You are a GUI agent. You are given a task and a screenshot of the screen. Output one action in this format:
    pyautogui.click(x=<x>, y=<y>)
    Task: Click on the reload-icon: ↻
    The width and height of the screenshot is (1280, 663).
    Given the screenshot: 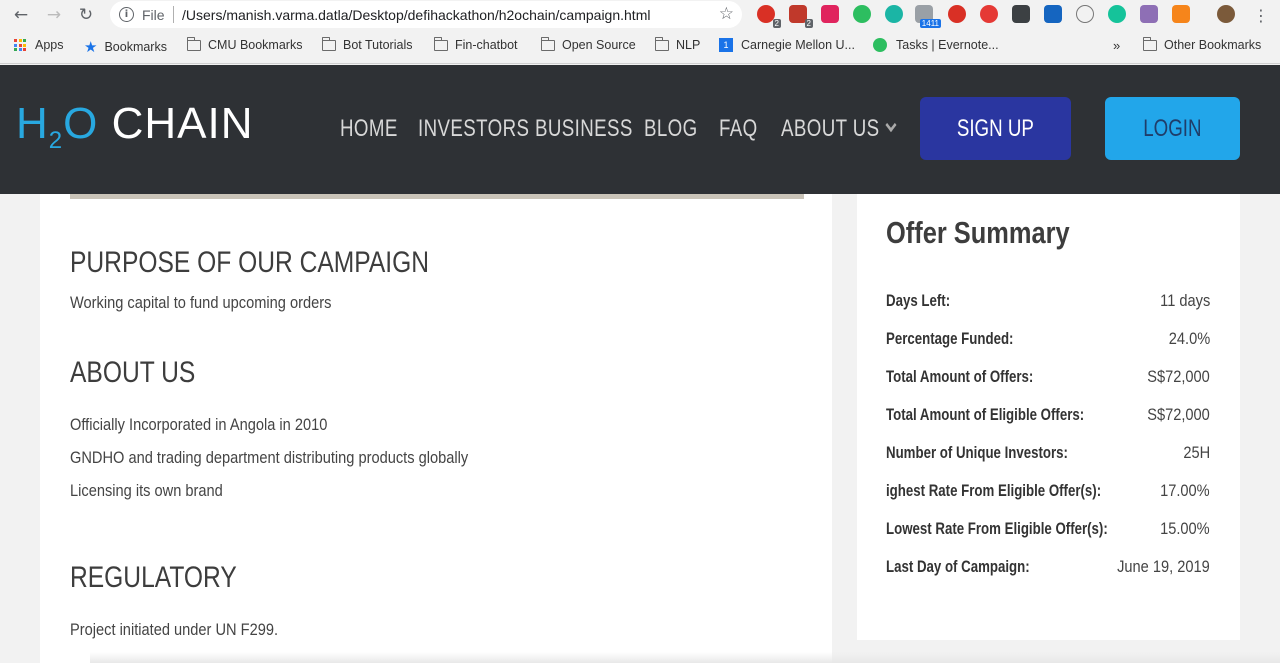 What is the action you would take?
    pyautogui.click(x=86, y=15)
    